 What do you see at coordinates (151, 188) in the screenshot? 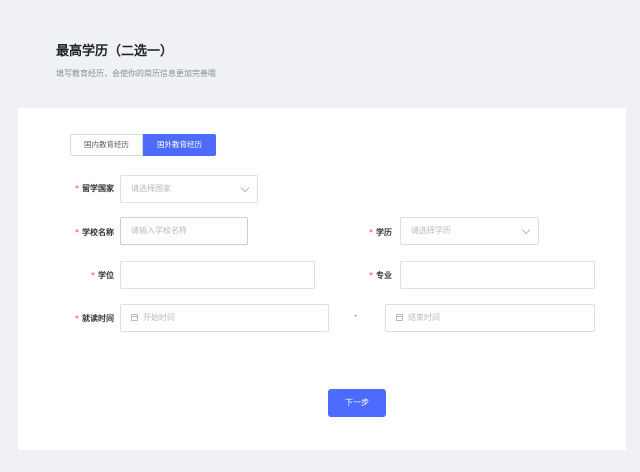
I see `country-placeholder: 请选择国家` at bounding box center [151, 188].